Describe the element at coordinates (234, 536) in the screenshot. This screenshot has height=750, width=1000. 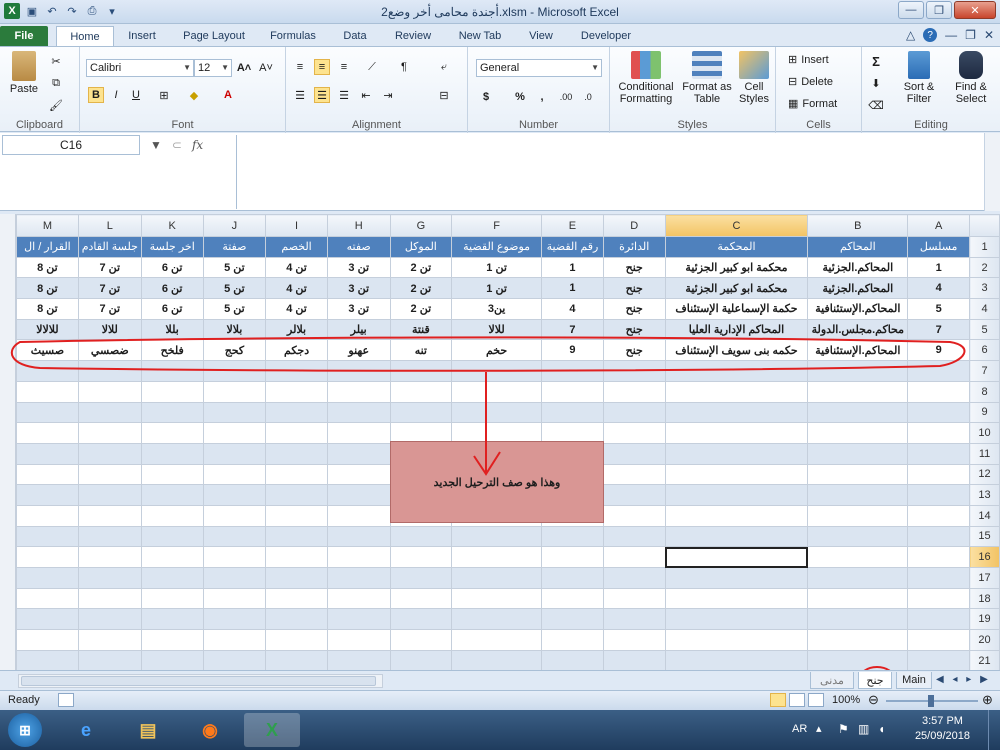
I see `cell-j15` at that location.